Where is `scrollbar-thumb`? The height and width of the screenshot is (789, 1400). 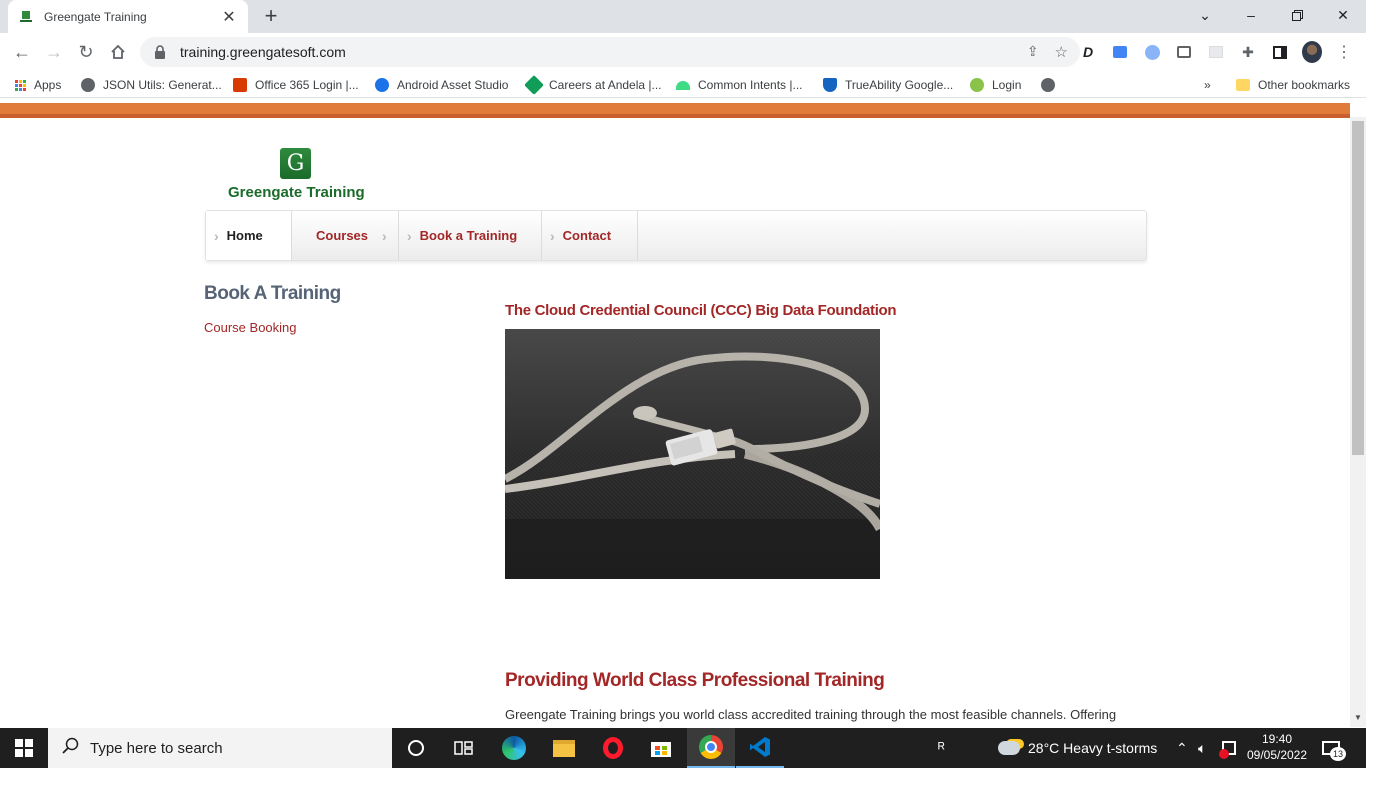 scrollbar-thumb is located at coordinates (1358, 288).